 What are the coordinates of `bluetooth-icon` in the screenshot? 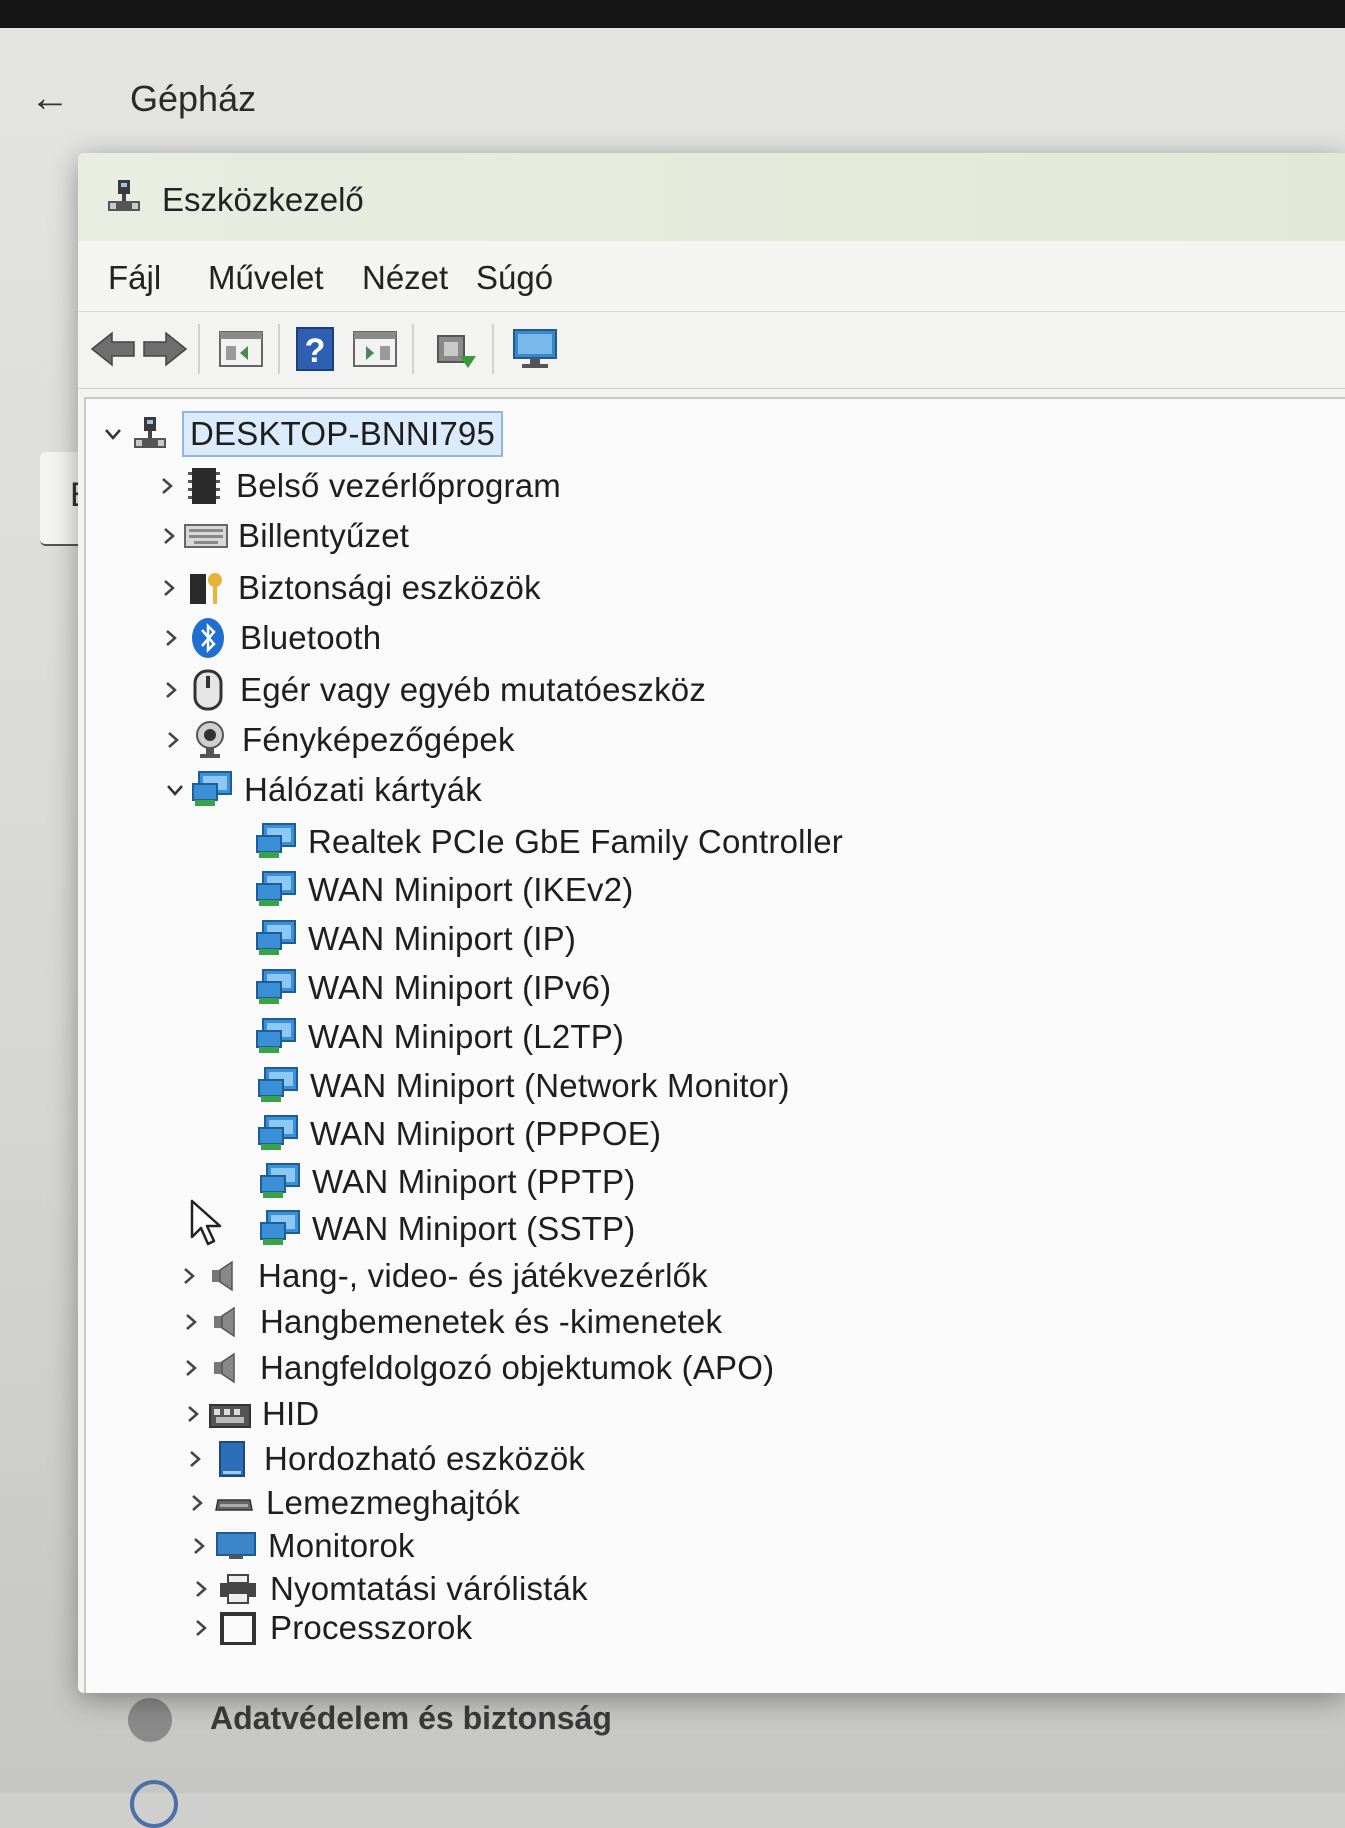 It's located at (208, 638).